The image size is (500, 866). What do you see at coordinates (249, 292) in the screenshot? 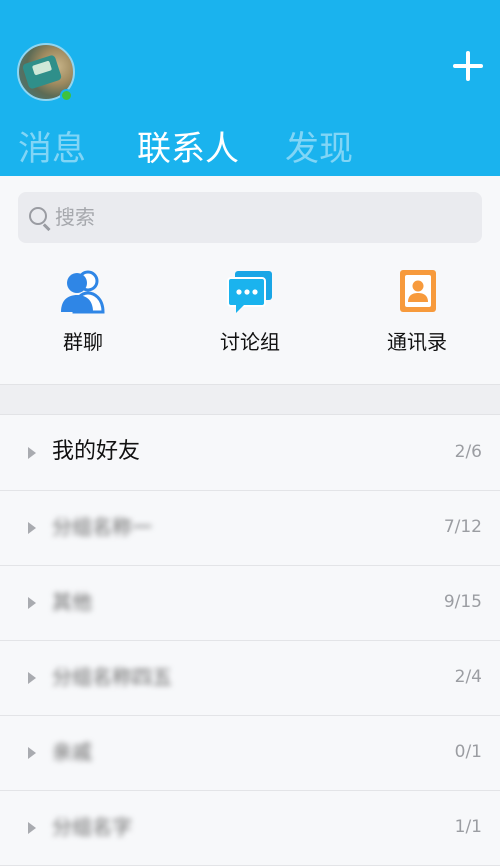
I see `discussion-icon` at bounding box center [249, 292].